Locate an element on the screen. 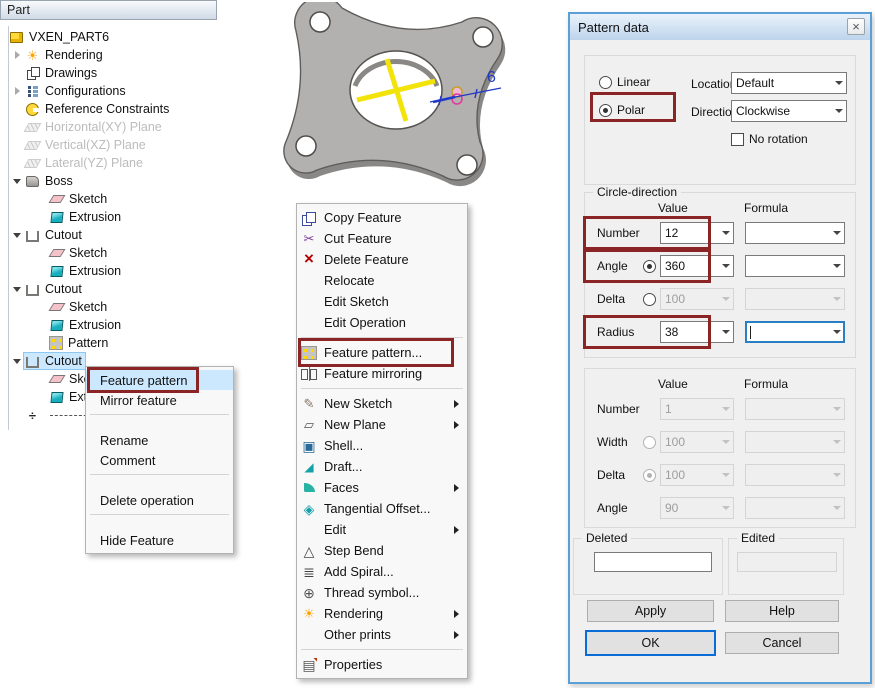 This screenshot has height=688, width=875. menu-item-edit-operation: Edit Operation is located at coordinates (382, 322).